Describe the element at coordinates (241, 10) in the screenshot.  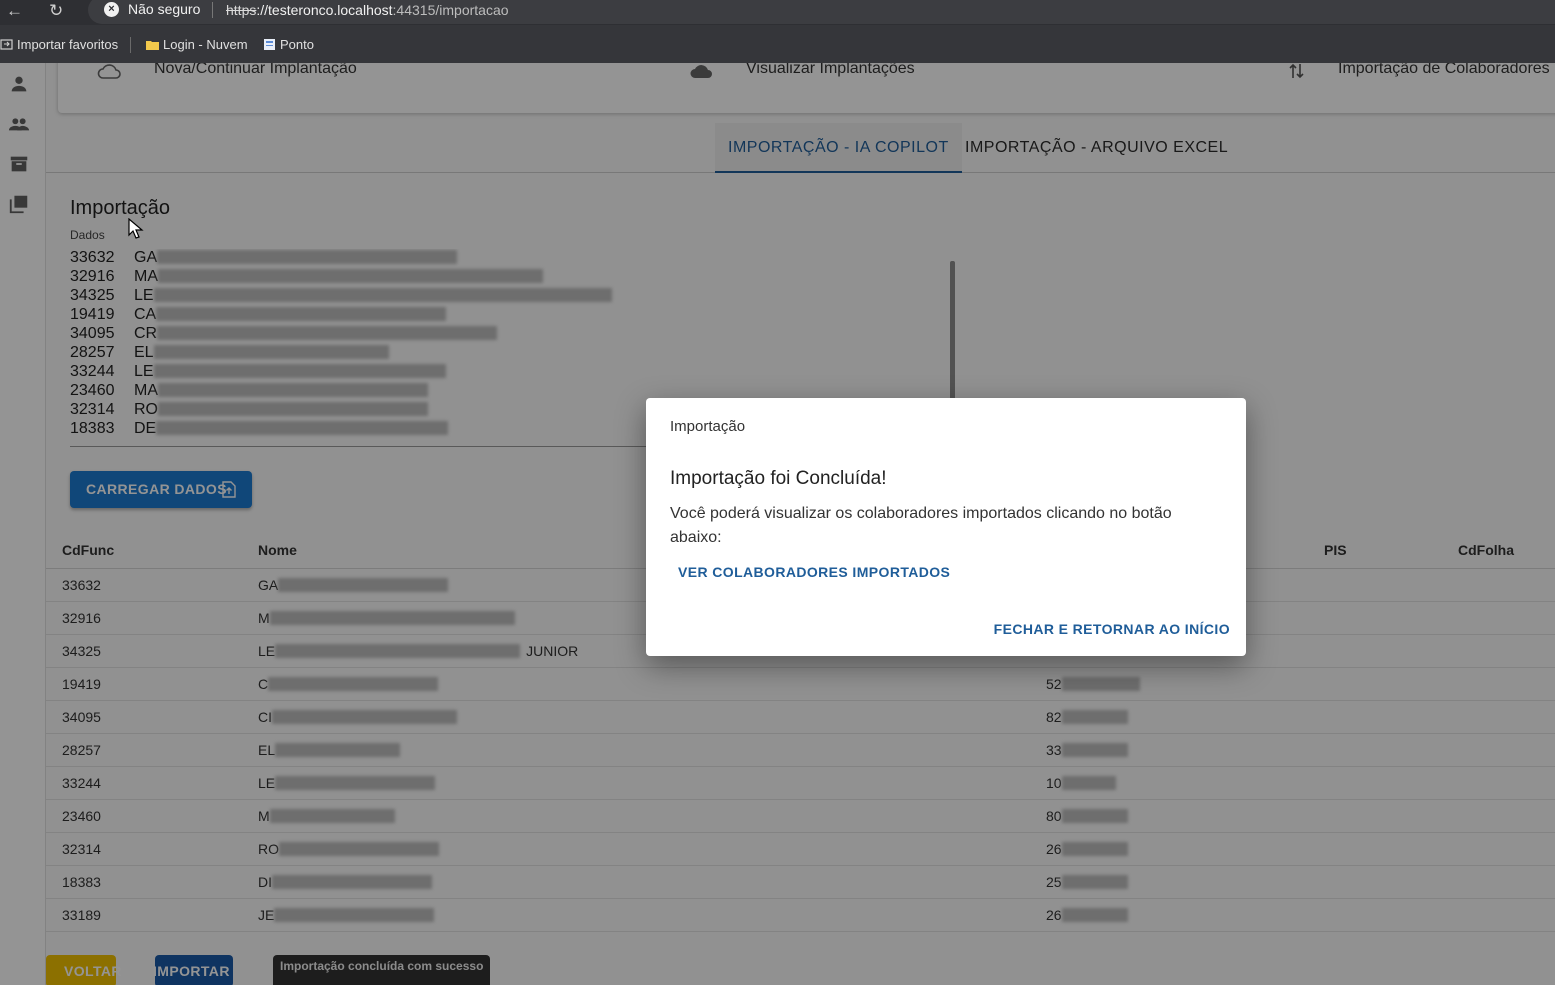
I see `url-scheme: https` at that location.